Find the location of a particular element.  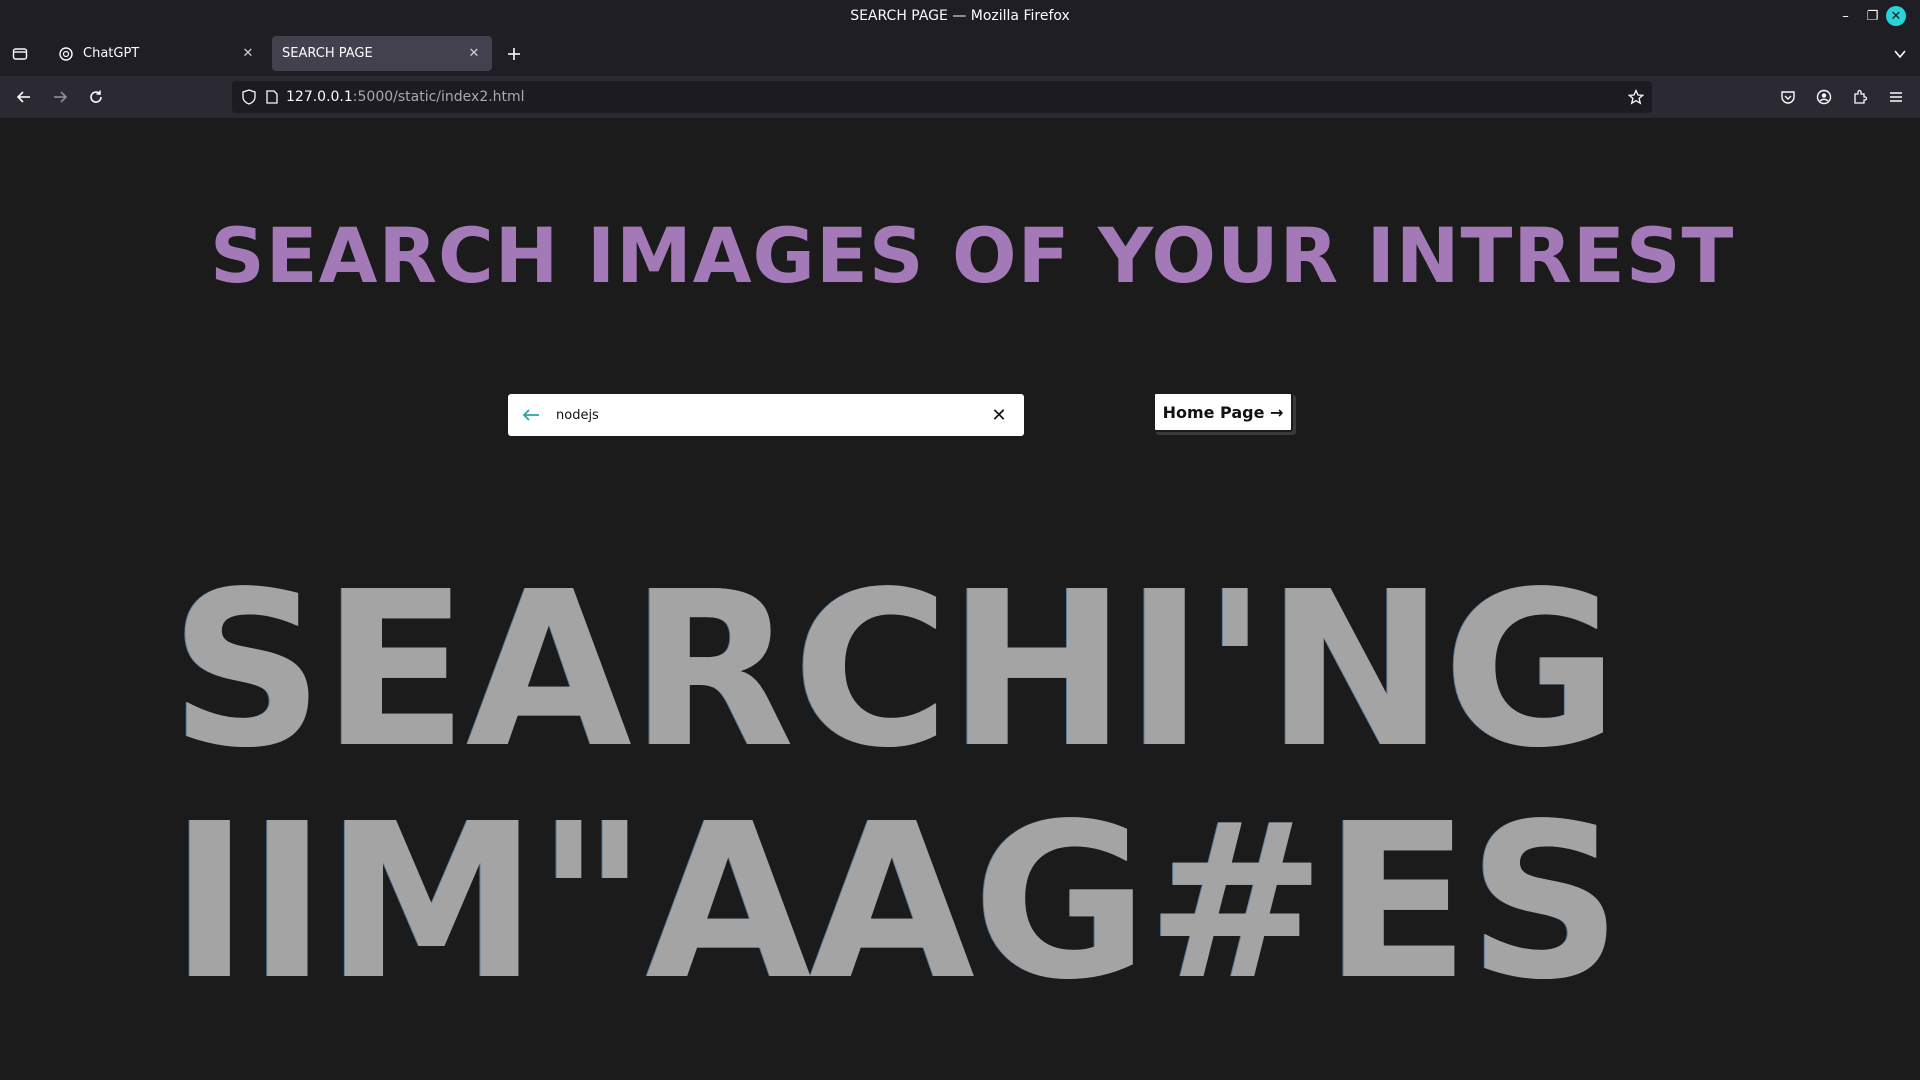

tab-label: ChatGPT is located at coordinates (111, 53).